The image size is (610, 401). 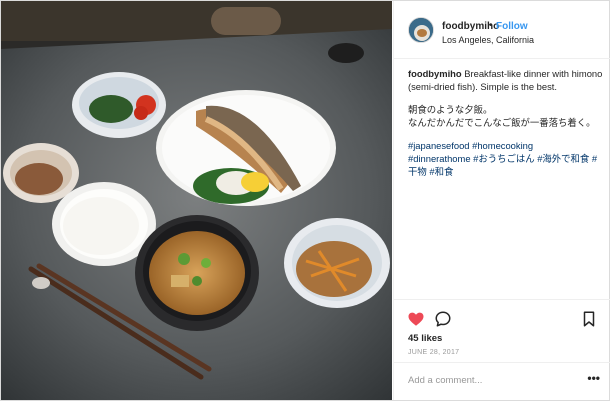 What do you see at coordinates (502, 158) in the screenshot?
I see `hashtags-line2: #dinnerathome #おうちごはん #海外で和食 #` at bounding box center [502, 158].